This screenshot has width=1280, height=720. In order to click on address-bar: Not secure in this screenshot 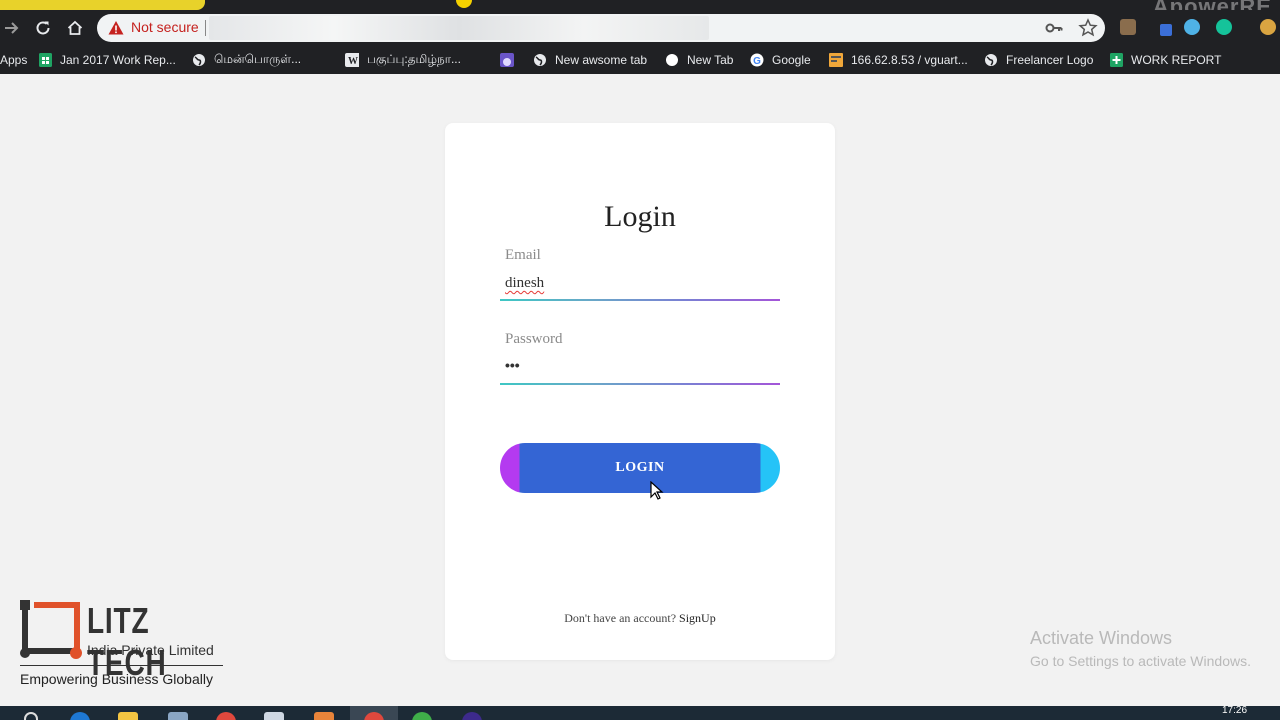, I will do `click(601, 28)`.